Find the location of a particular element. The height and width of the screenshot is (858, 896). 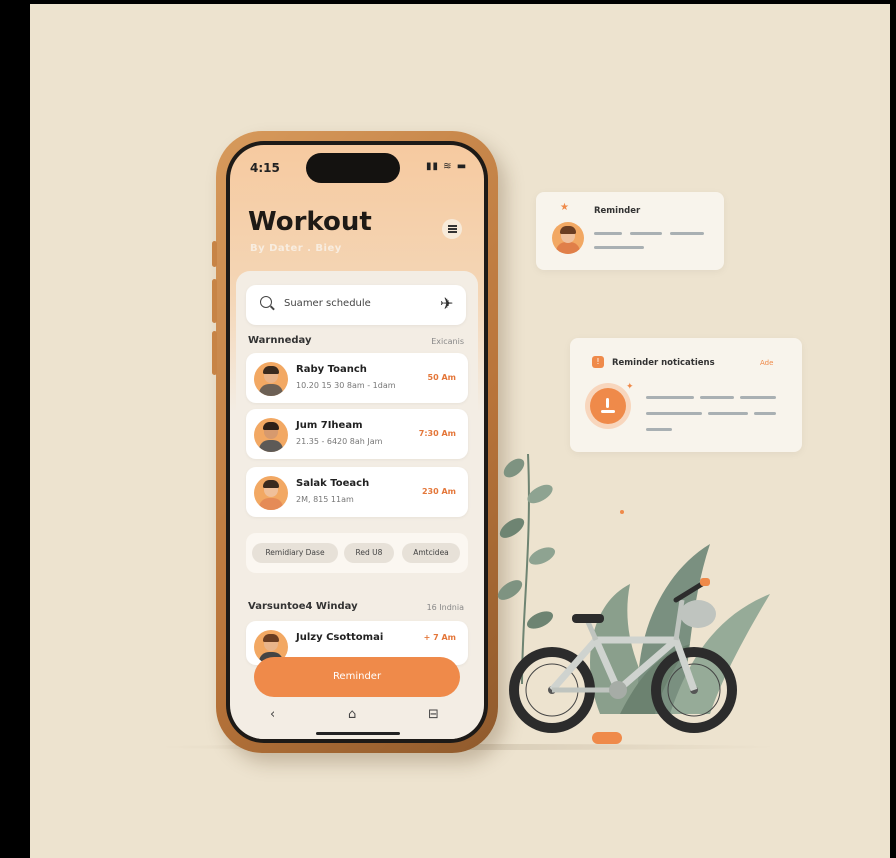

bottom-nav: ‹ ⌂ ⊟ is located at coordinates (360, 717).